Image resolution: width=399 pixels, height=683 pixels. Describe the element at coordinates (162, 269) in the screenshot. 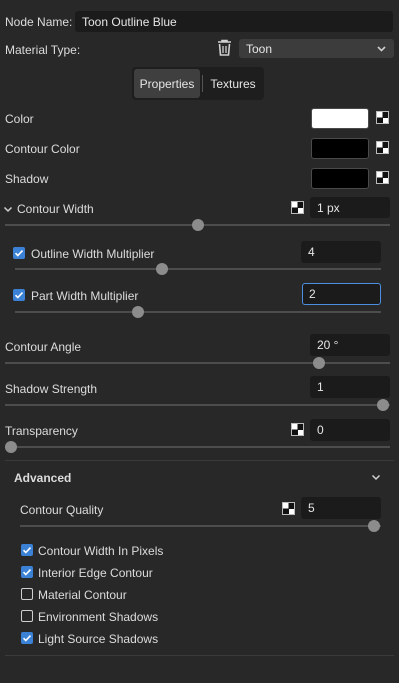

I see `outline-width-multiplier-slider-thumb` at that location.